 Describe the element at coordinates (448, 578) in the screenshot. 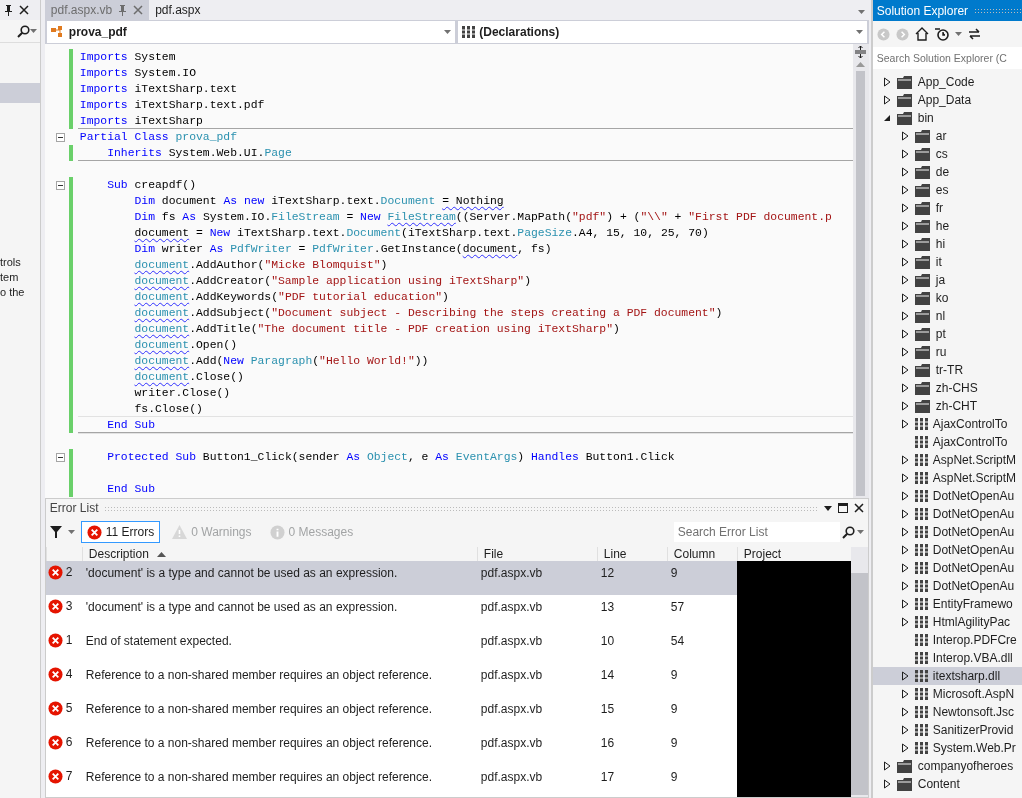

I see `error-row: 2 'document' is a type and cannot be used as an expression. pdf.aspx.vb 12 9` at that location.